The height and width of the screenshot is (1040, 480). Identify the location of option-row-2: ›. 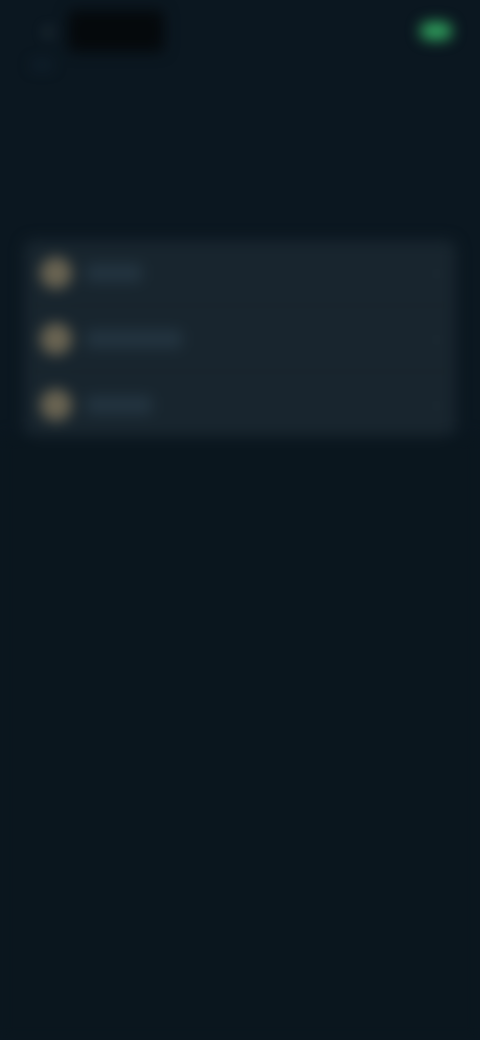
(240, 338).